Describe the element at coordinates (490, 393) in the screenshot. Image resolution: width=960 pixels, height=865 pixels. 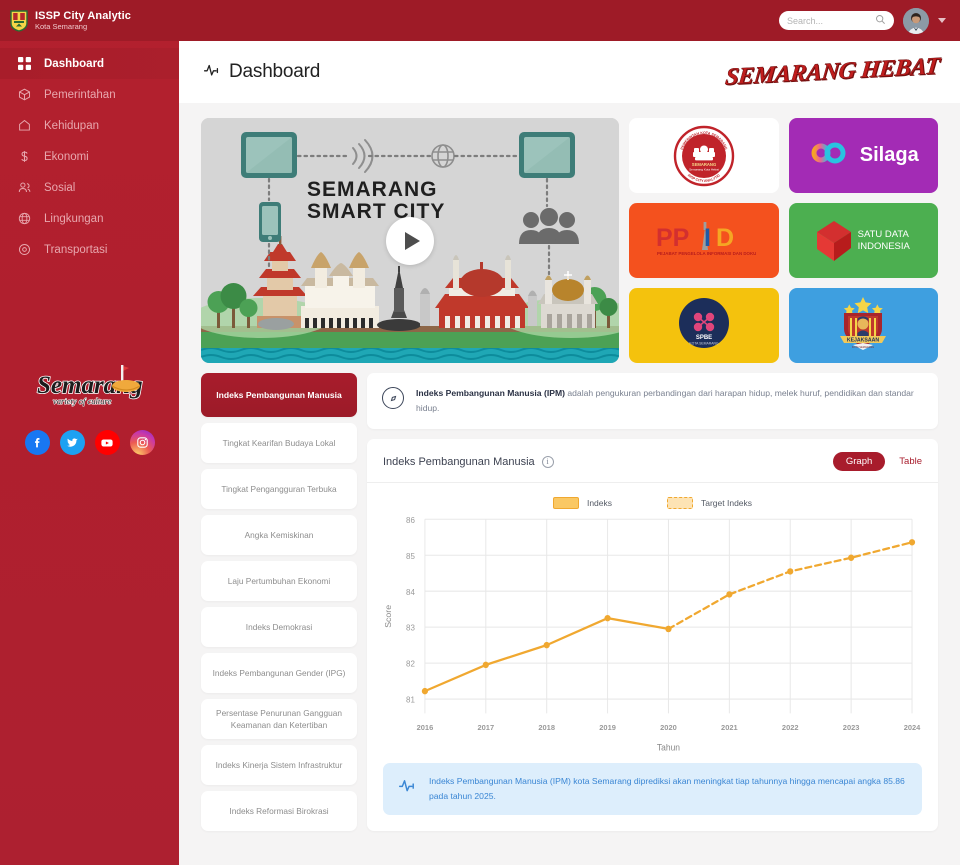
I see `description-bold: Indeks Pembangunan Manusia (IPM)` at that location.